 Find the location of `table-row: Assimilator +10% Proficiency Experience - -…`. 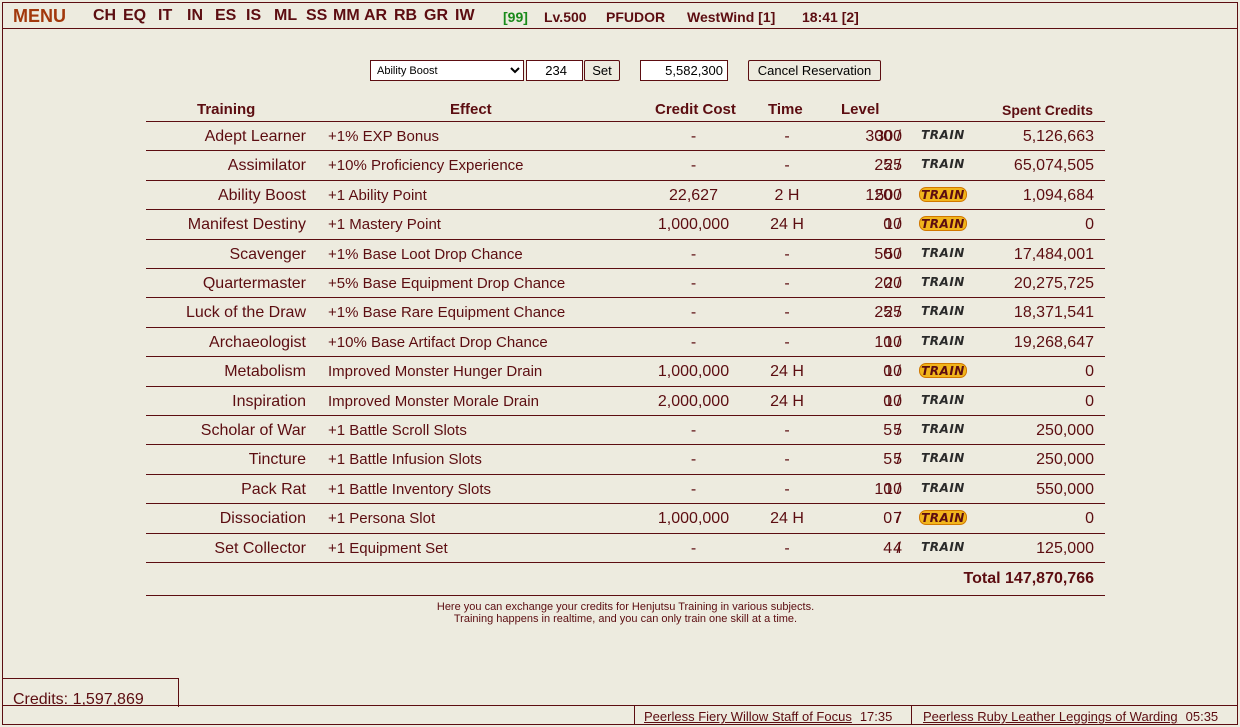

table-row: Assimilator +10% Proficiency Experience - -… is located at coordinates (625, 165).